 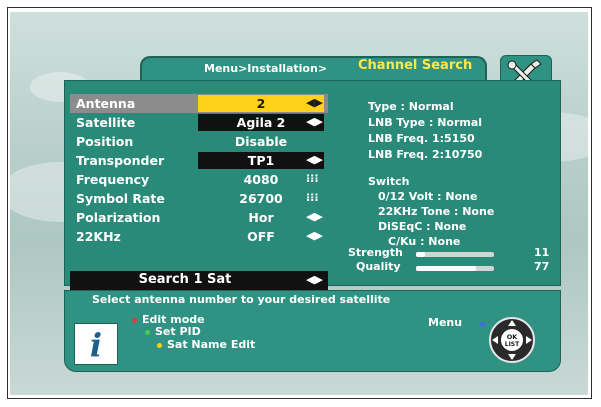 What do you see at coordinates (118, 217) in the screenshot?
I see `polarization-label: Polarization` at bounding box center [118, 217].